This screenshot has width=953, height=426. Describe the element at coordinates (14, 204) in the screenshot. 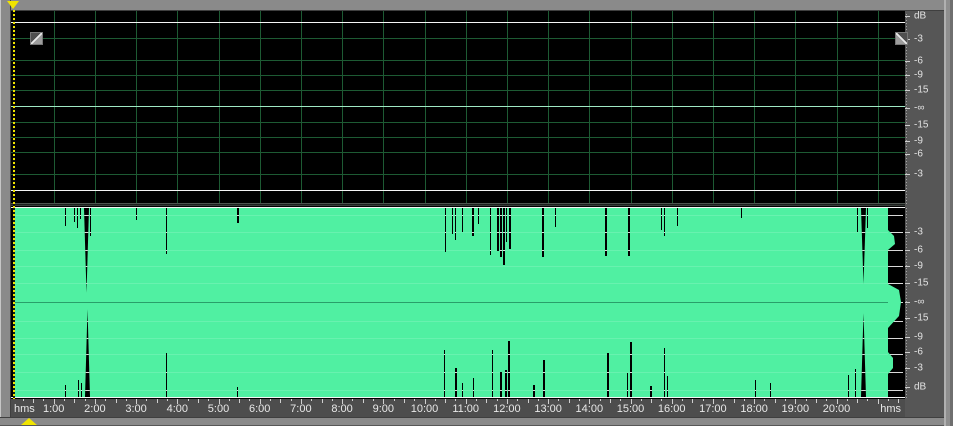

I see `playback-cursor` at that location.